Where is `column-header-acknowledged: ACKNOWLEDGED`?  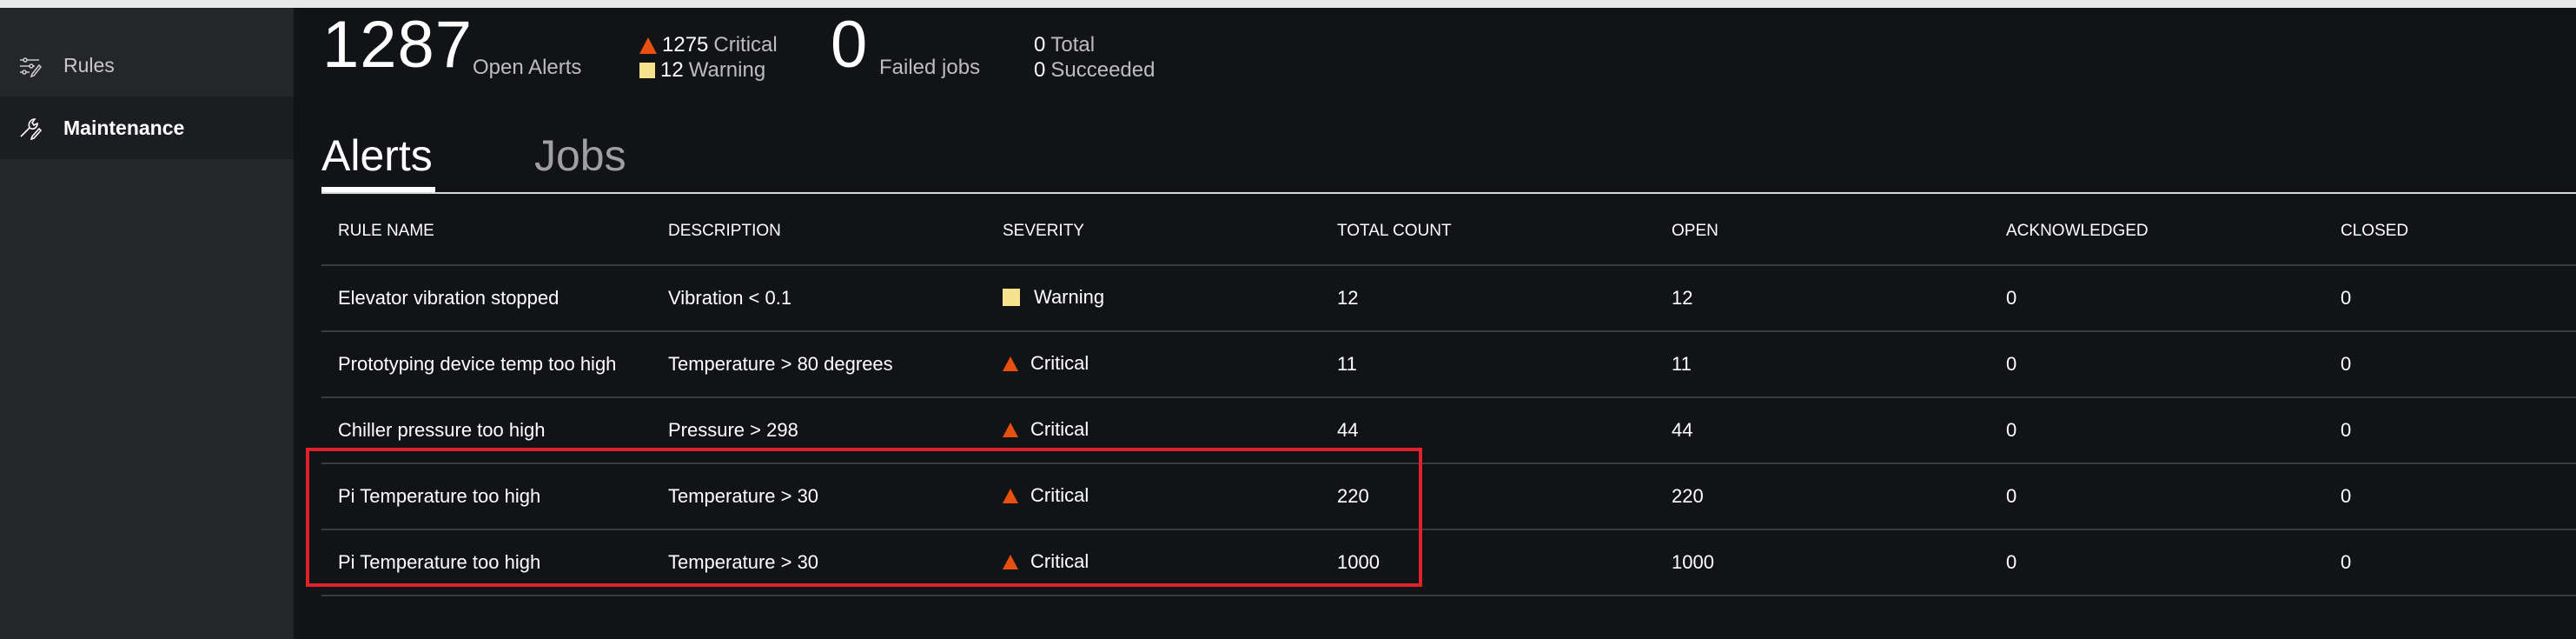
column-header-acknowledged: ACKNOWLEDGED is located at coordinates (2157, 232).